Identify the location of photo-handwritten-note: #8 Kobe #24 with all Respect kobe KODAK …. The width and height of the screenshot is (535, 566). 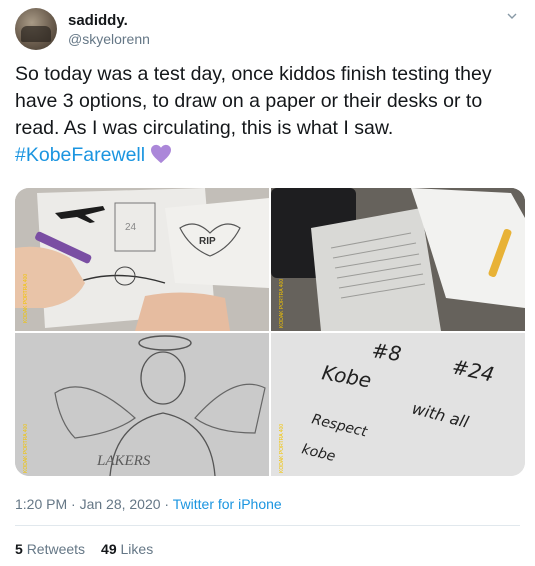
(398, 404).